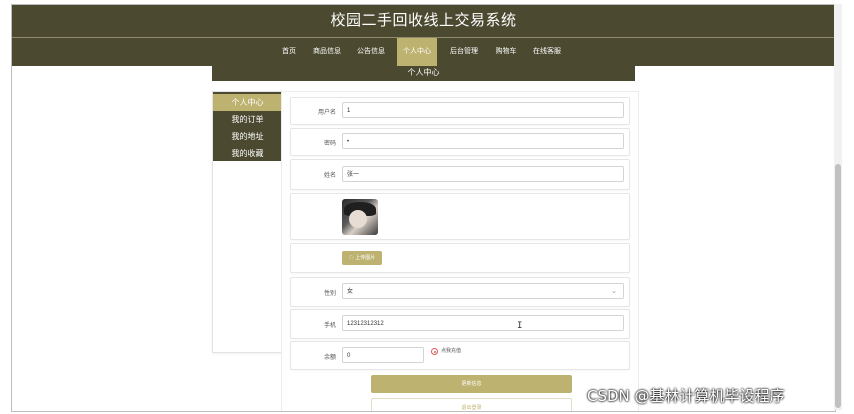 This screenshot has height=414, width=854. I want to click on text-cursor-icon: I, so click(520, 326).